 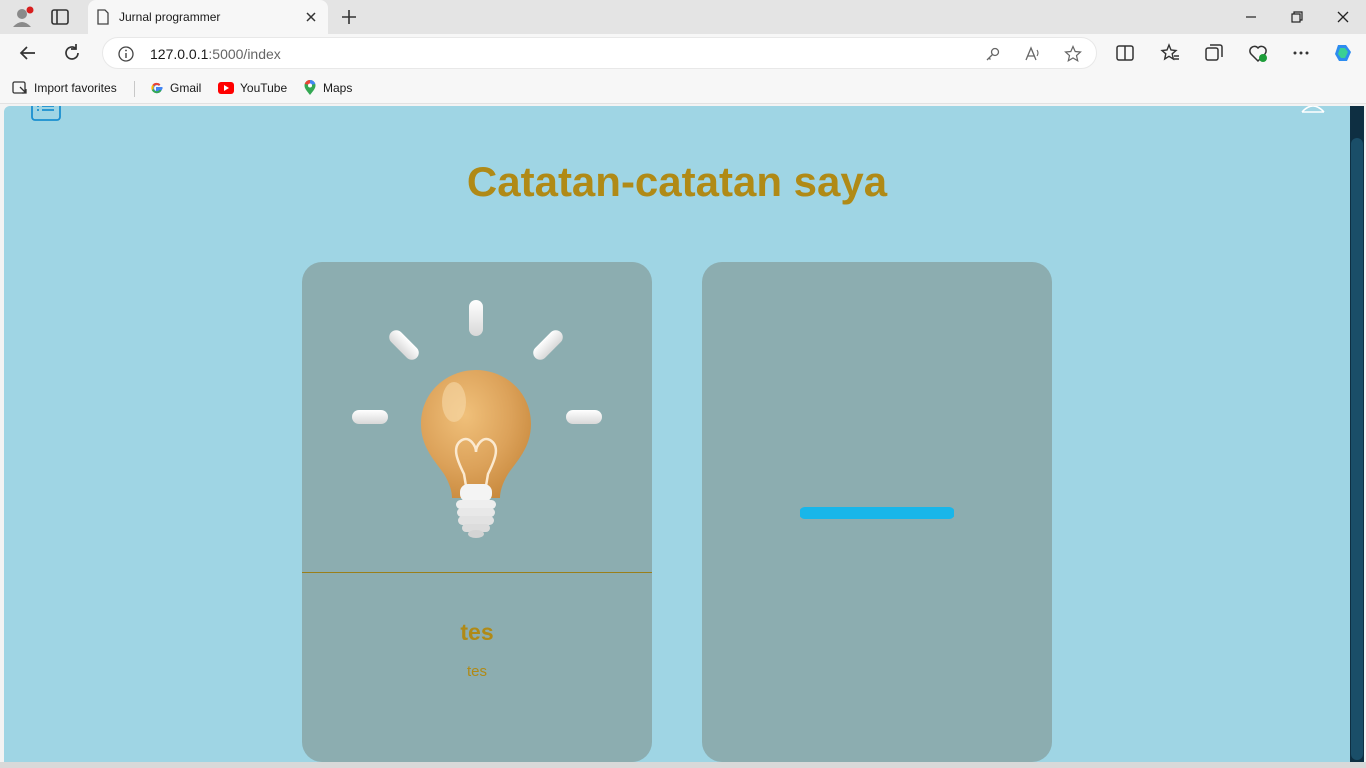 I want to click on youtube-icon, so click(x=226, y=88).